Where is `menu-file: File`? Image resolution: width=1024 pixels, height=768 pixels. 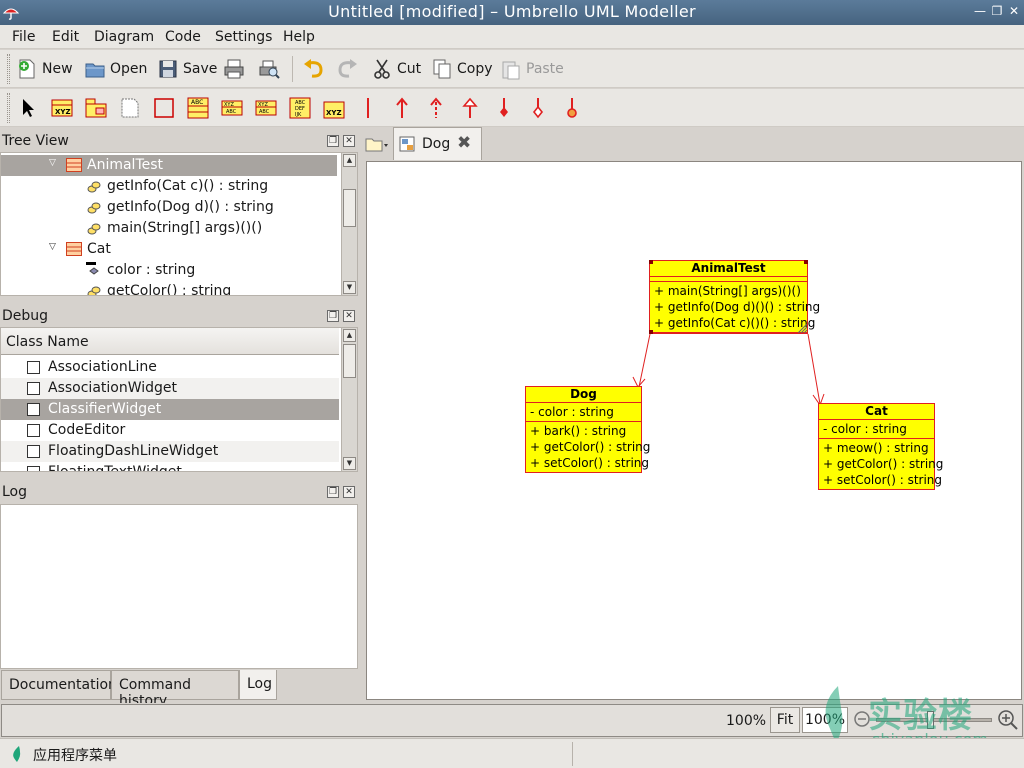
menu-file: File is located at coordinates (23, 37).